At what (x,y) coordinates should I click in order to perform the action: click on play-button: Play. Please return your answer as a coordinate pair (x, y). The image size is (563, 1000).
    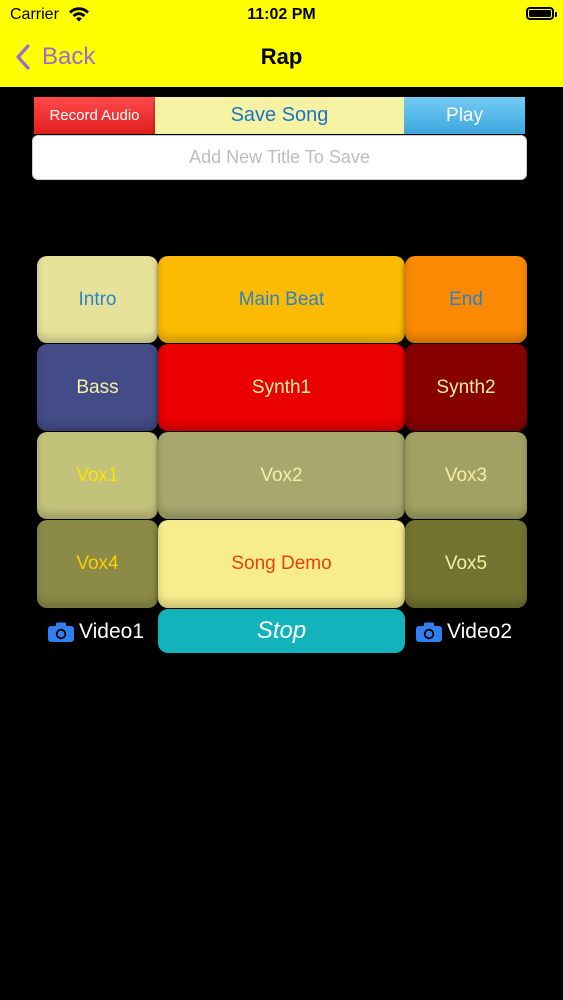
    Looking at the image, I should click on (464, 115).